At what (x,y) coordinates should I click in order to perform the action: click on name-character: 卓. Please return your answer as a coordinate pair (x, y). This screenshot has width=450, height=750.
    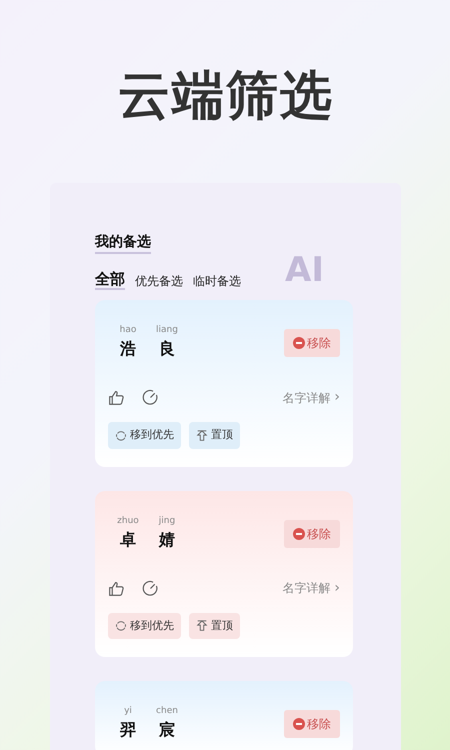
    Looking at the image, I should click on (128, 540).